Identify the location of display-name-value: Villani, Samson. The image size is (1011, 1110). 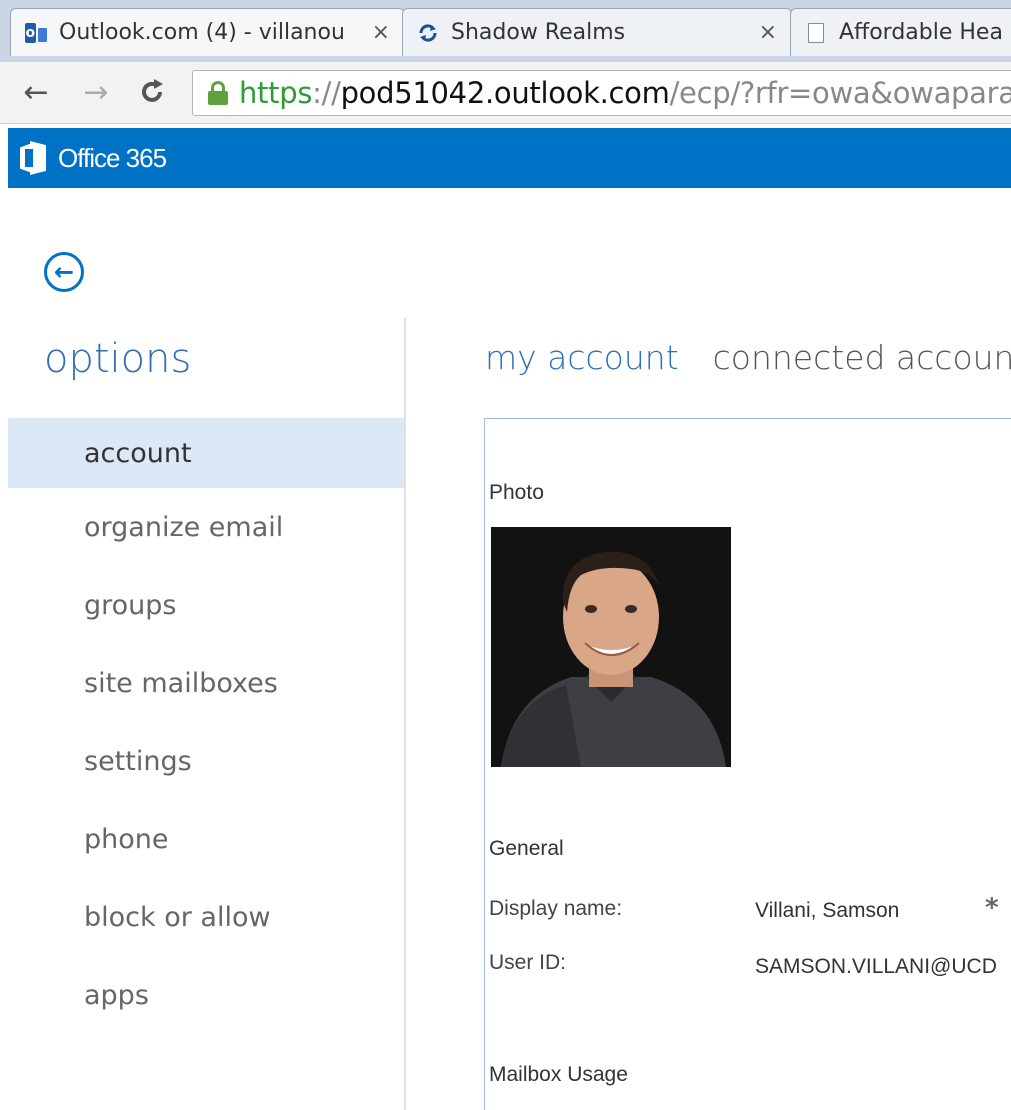
(827, 910).